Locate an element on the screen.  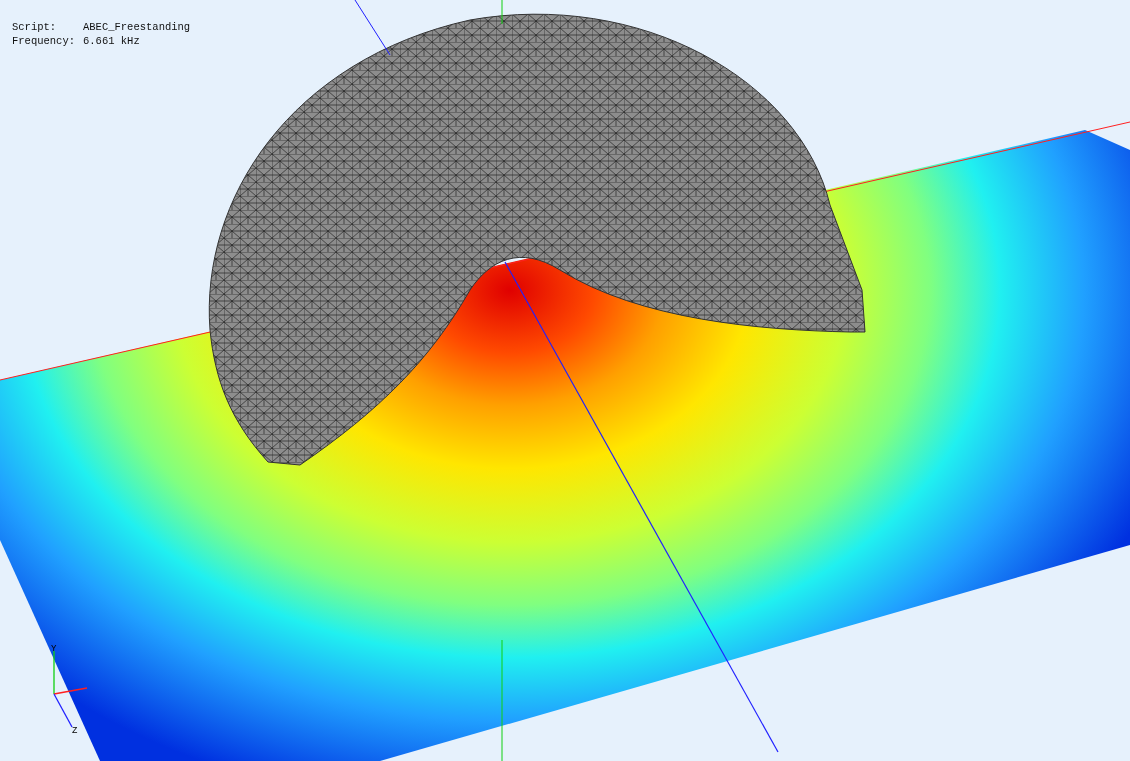
info-label: Frequency: is located at coordinates (43, 41).